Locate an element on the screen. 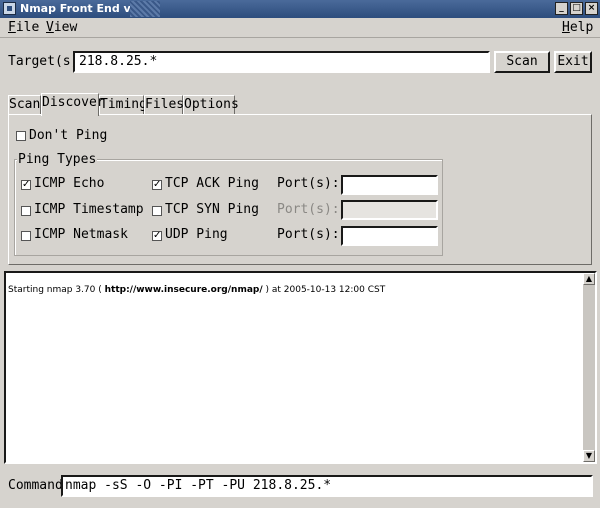 The width and height of the screenshot is (600, 508). icmp-netmask-checkbox is located at coordinates (26, 236).